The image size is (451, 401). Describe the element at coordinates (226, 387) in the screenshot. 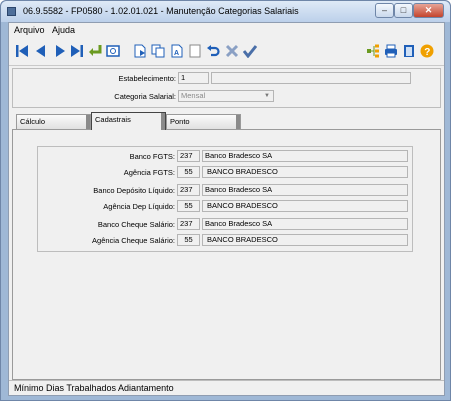

I see `status-bar: Mínimo Dias Trabalhados Adiantamento` at that location.